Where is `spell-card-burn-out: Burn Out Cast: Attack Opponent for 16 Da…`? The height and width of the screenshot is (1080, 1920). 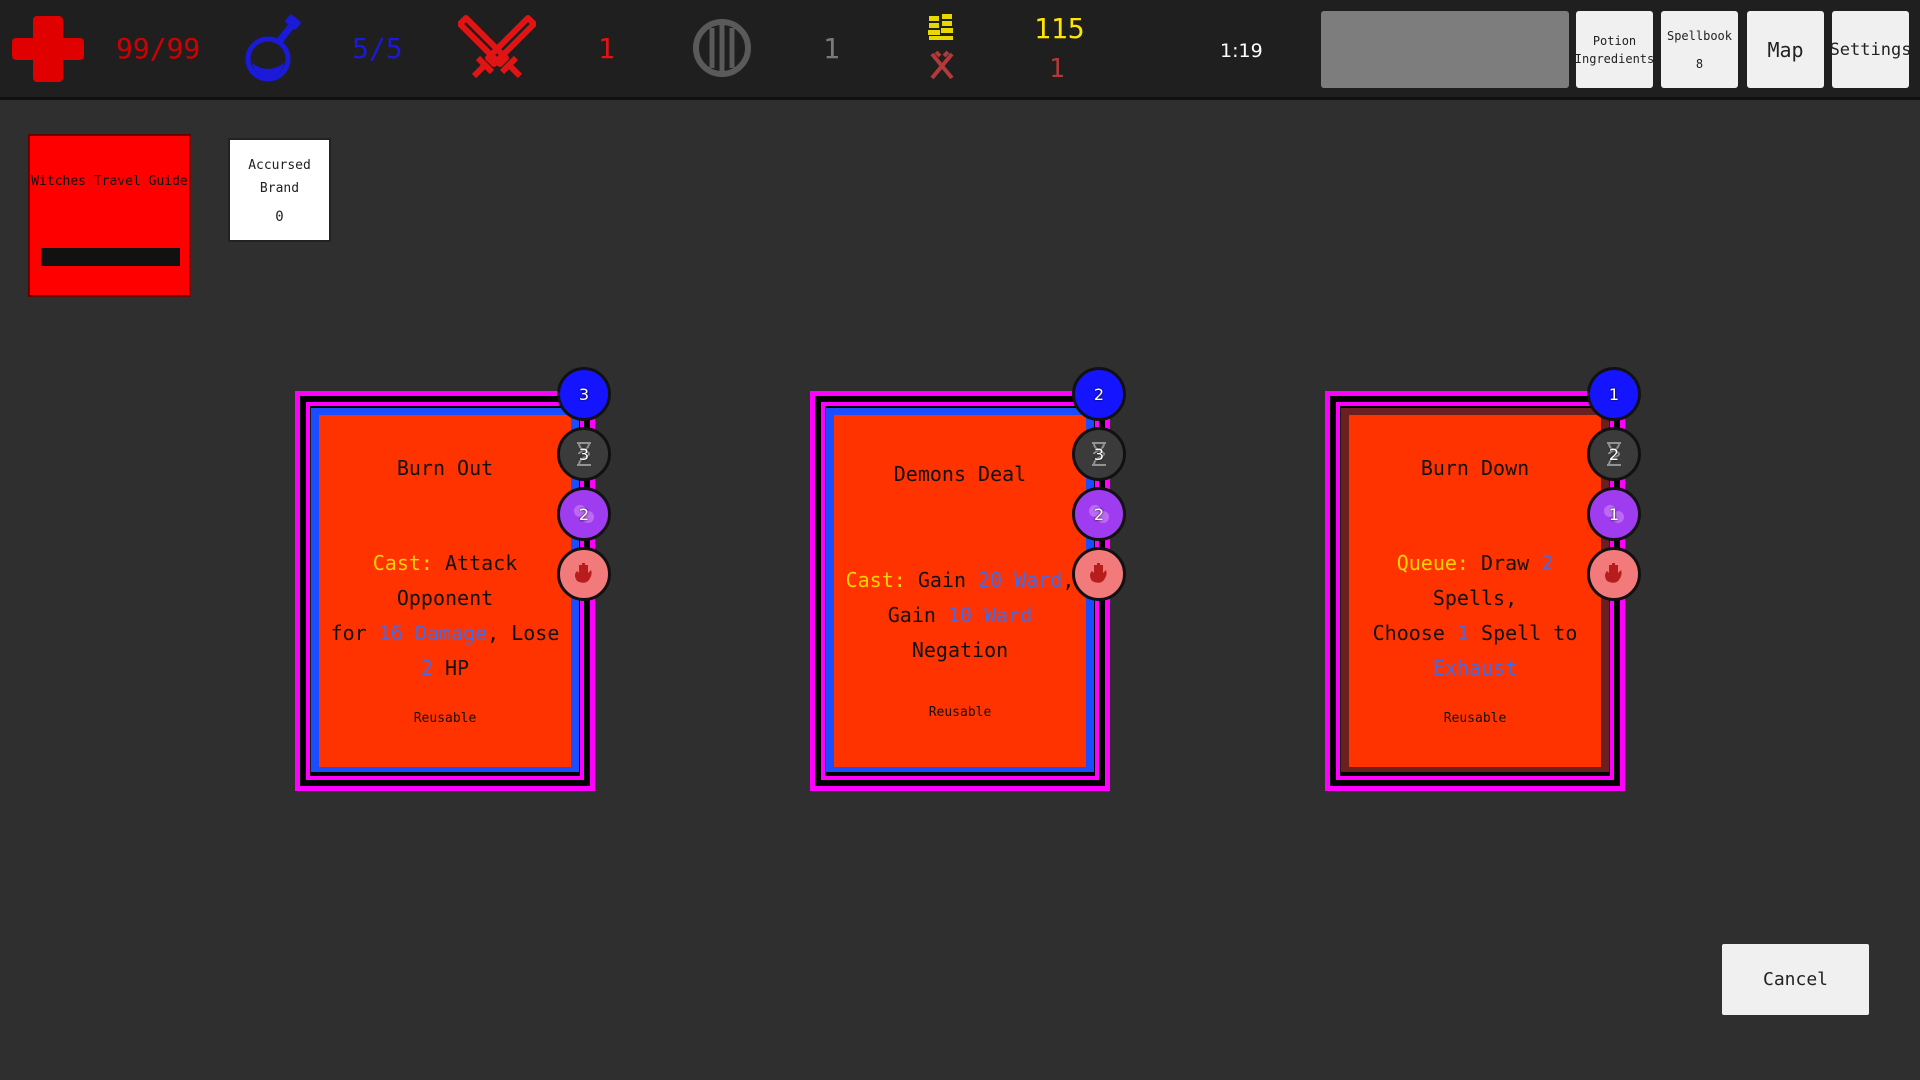 spell-card-burn-out: Burn Out Cast: Attack Opponent for 16 Da… is located at coordinates (447, 591).